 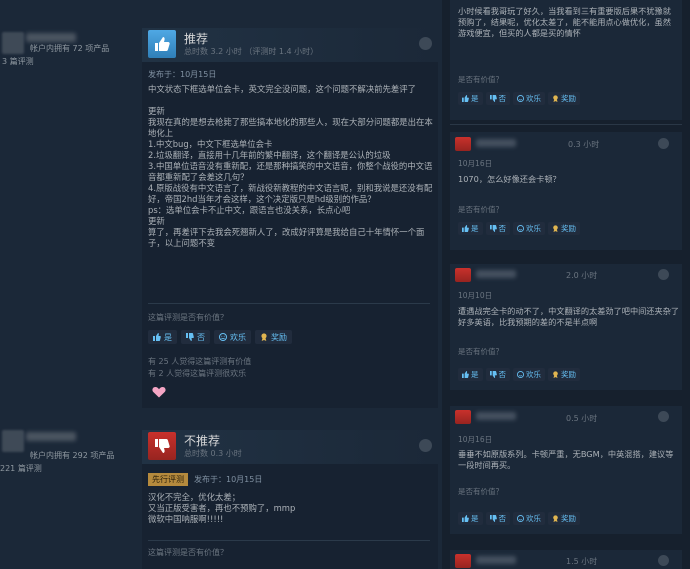 I want to click on owned-products: 帐户内拥有 292 项产品, so click(x=72, y=455).